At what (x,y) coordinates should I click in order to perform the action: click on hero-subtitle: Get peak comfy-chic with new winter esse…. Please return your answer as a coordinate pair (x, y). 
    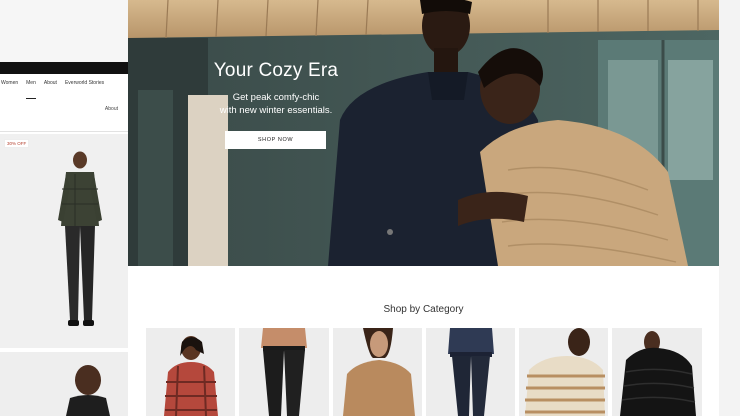
    Looking at the image, I should click on (276, 104).